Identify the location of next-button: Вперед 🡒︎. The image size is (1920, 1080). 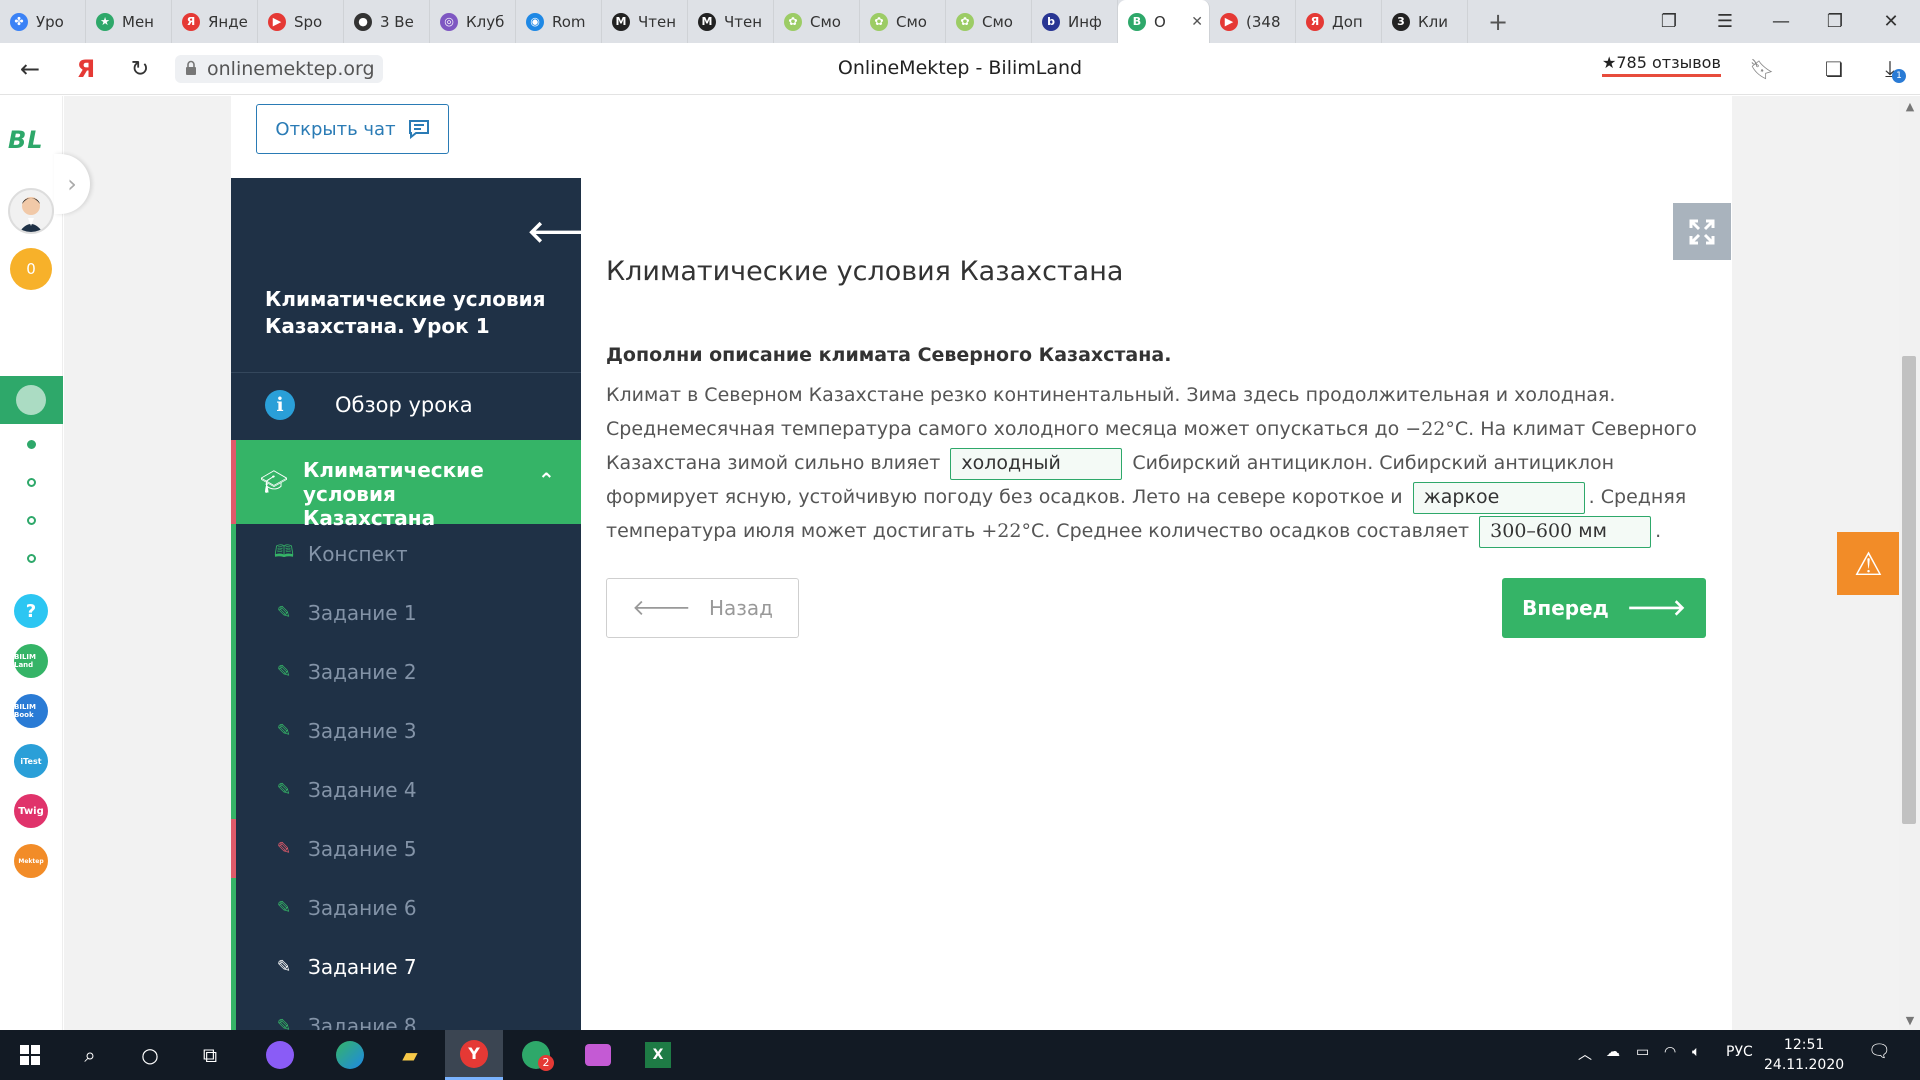
(1604, 608).